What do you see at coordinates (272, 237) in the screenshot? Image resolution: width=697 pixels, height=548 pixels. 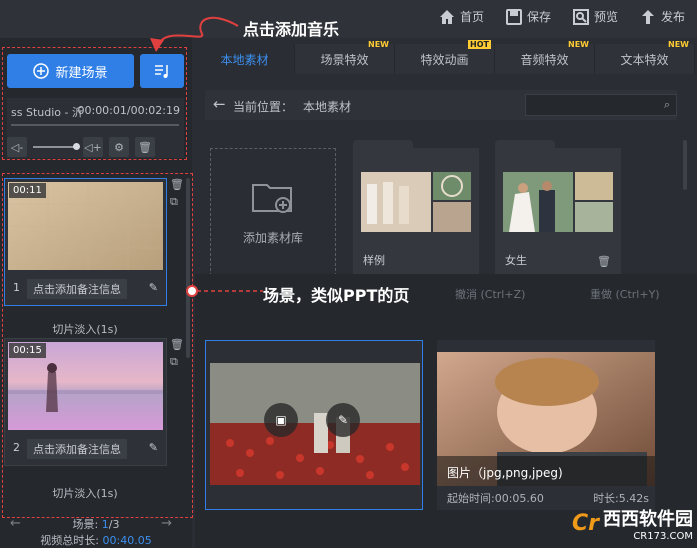 I see `add-folder-label: 添加素材库` at bounding box center [272, 237].